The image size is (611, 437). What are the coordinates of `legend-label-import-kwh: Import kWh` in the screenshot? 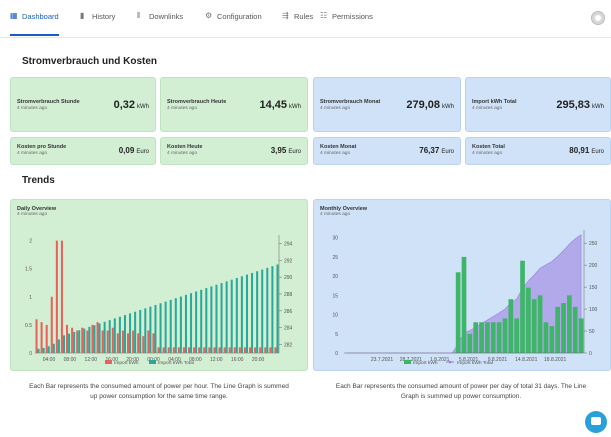 It's located at (425, 363).